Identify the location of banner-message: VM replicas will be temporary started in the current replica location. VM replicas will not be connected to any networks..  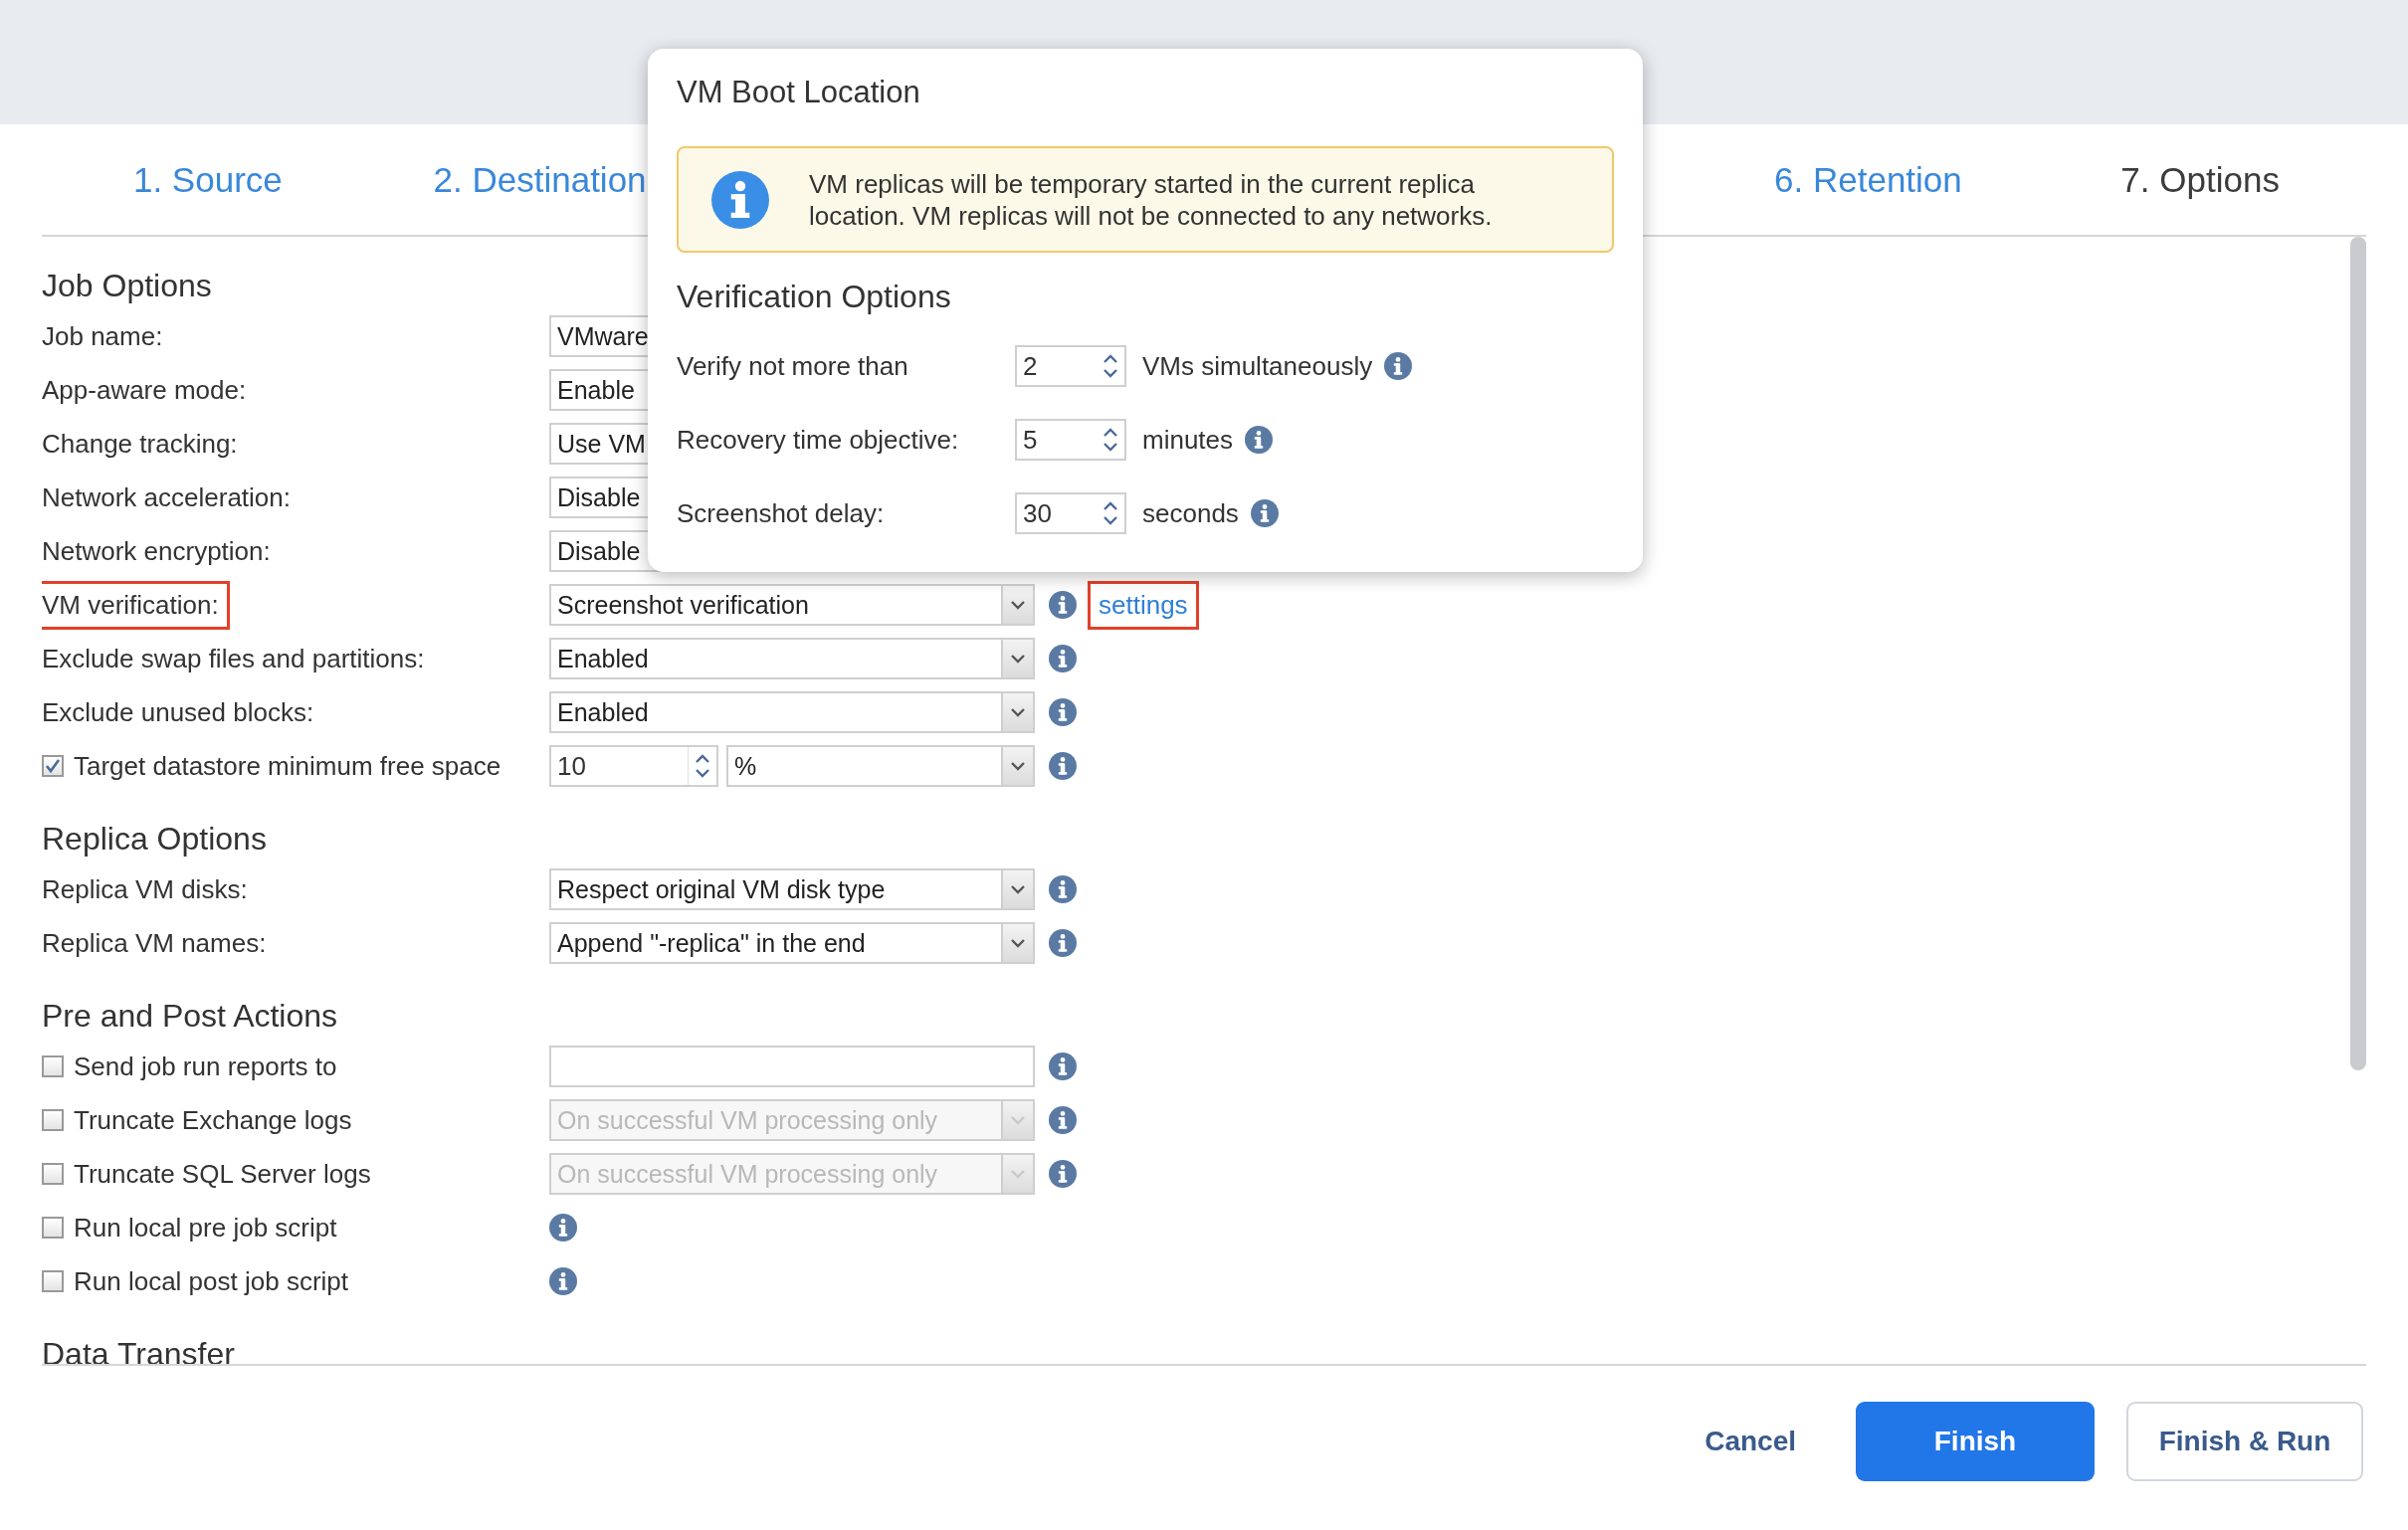
(1151, 199).